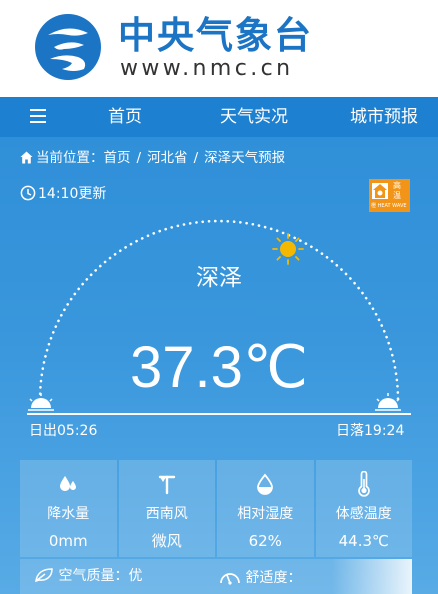  Describe the element at coordinates (265, 484) in the screenshot. I see `humidity-icon` at that location.